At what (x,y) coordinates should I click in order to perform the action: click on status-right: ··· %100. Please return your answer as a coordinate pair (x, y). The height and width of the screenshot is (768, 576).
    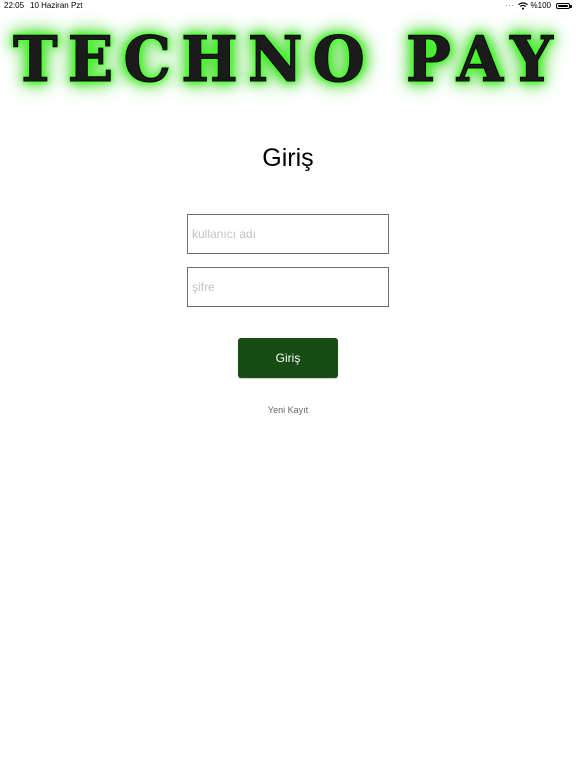
    Looking at the image, I should click on (538, 5).